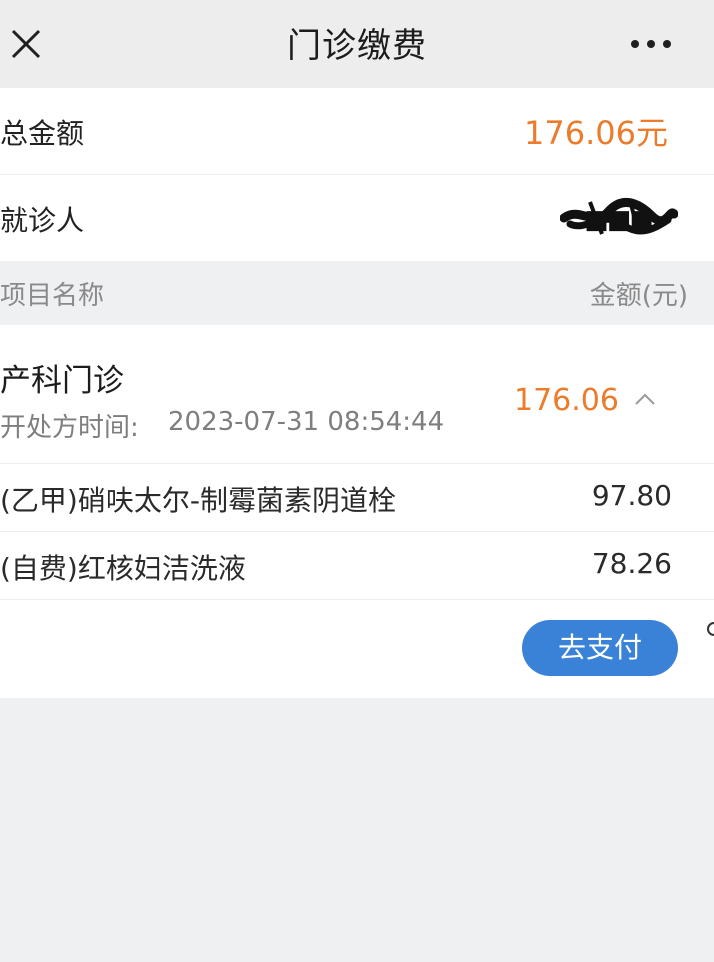  Describe the element at coordinates (645, 399) in the screenshot. I see `chevron-up-icon` at that location.